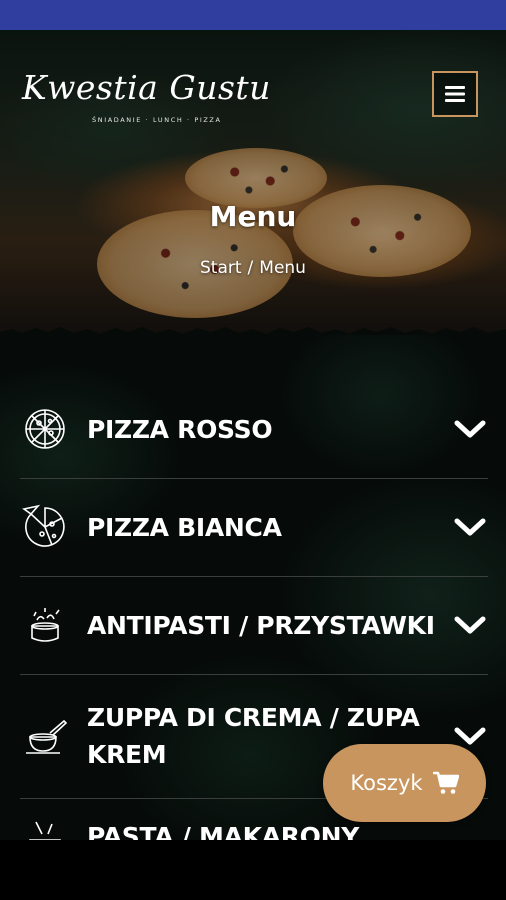 This screenshot has width=506, height=900. I want to click on logo-title: Kwestia Gustu, so click(146, 87).